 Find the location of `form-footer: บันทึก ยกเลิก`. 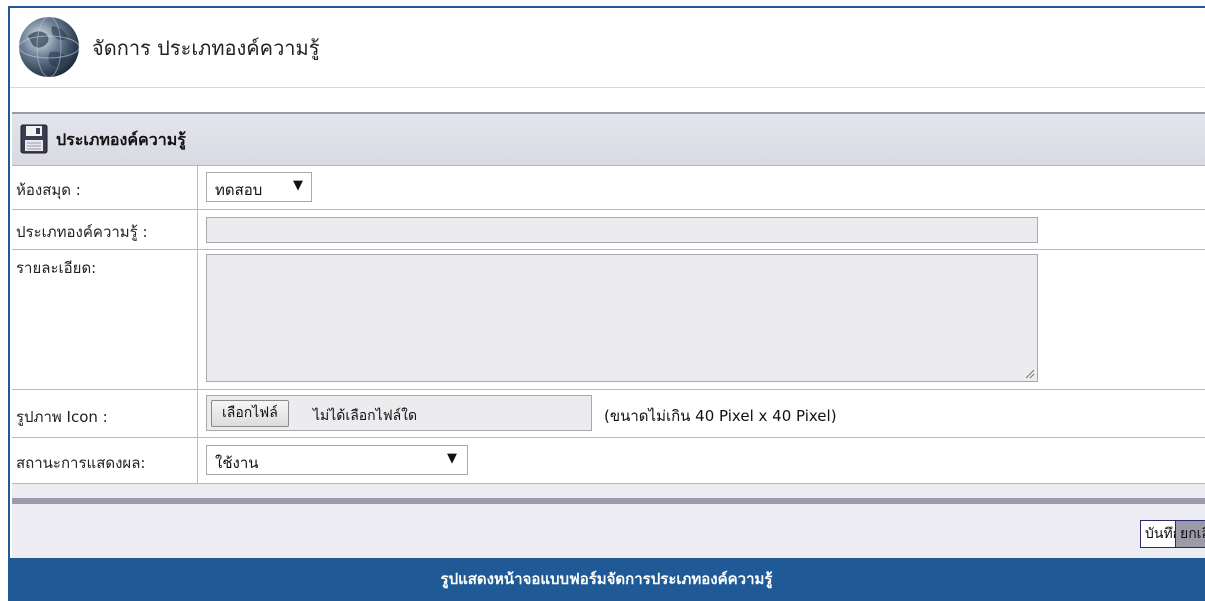

form-footer: บันทึก ยกเลิก is located at coordinates (608, 530).